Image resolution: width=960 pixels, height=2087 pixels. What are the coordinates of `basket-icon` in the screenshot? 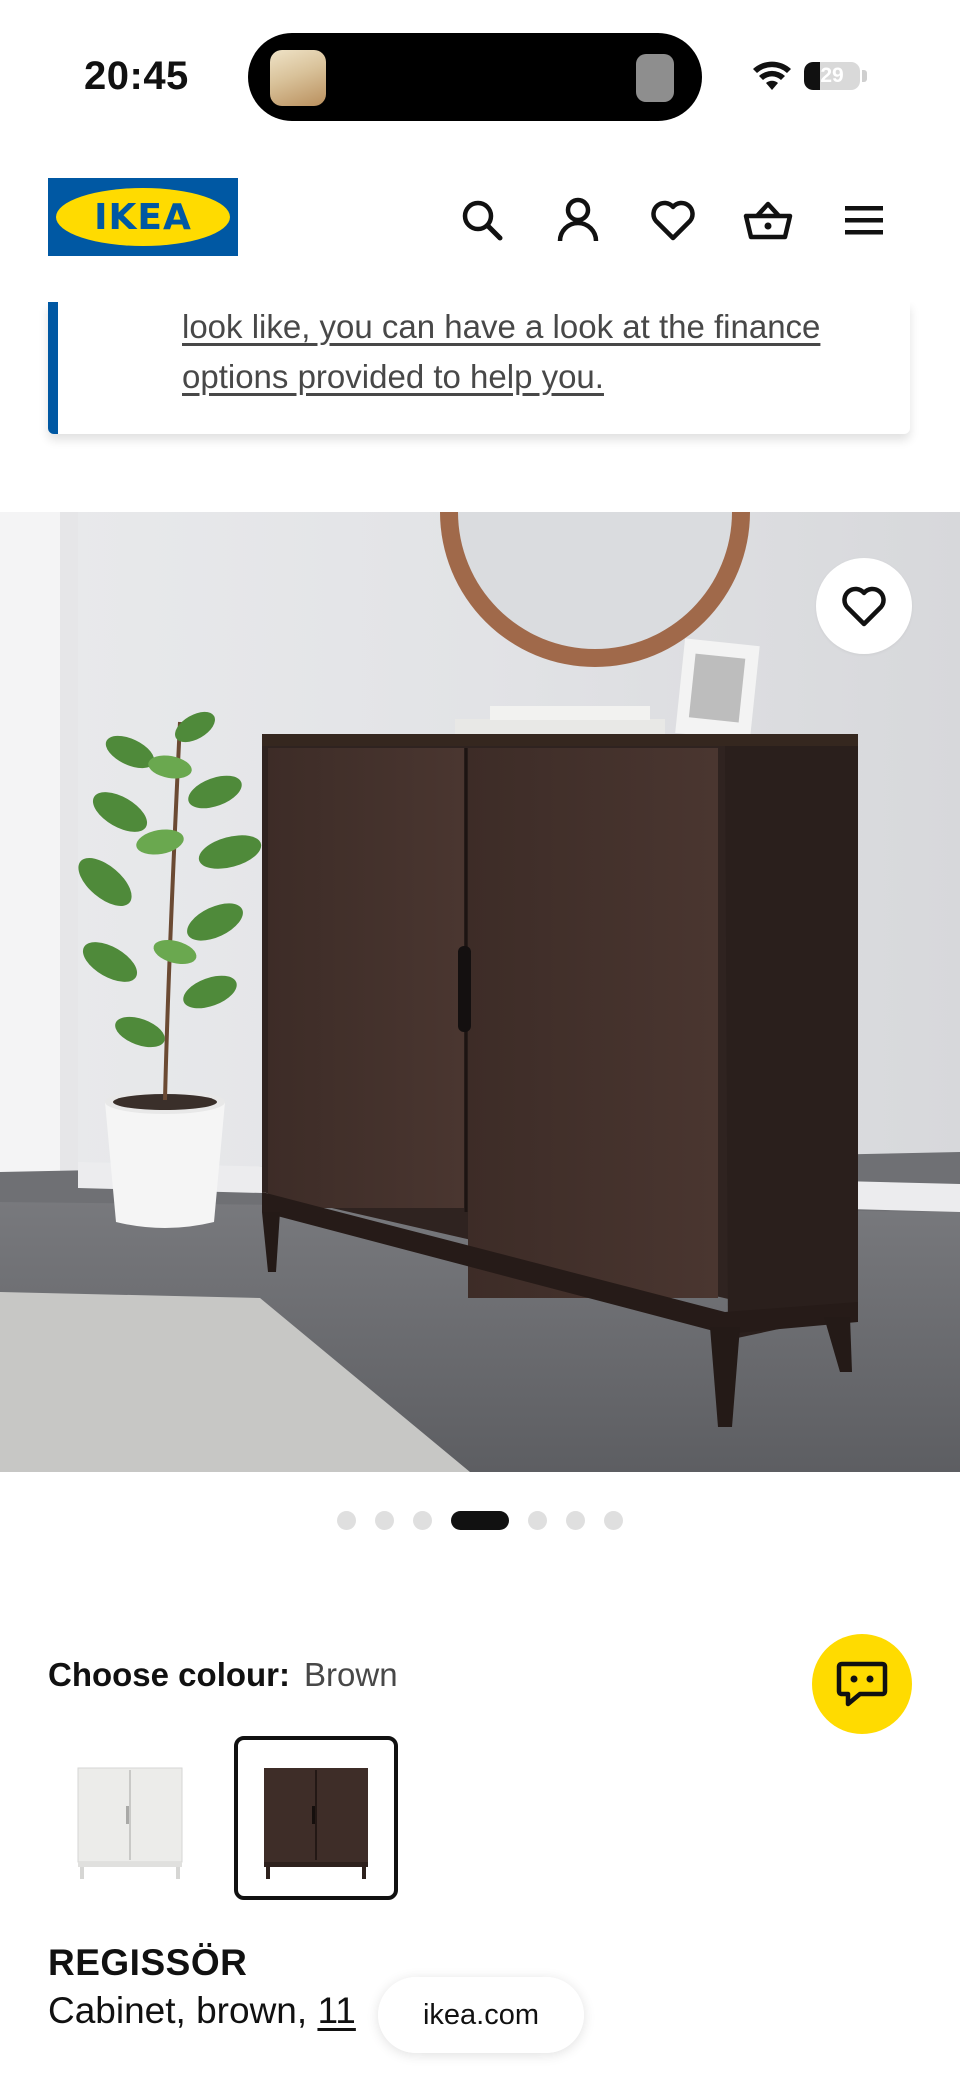 It's located at (768, 220).